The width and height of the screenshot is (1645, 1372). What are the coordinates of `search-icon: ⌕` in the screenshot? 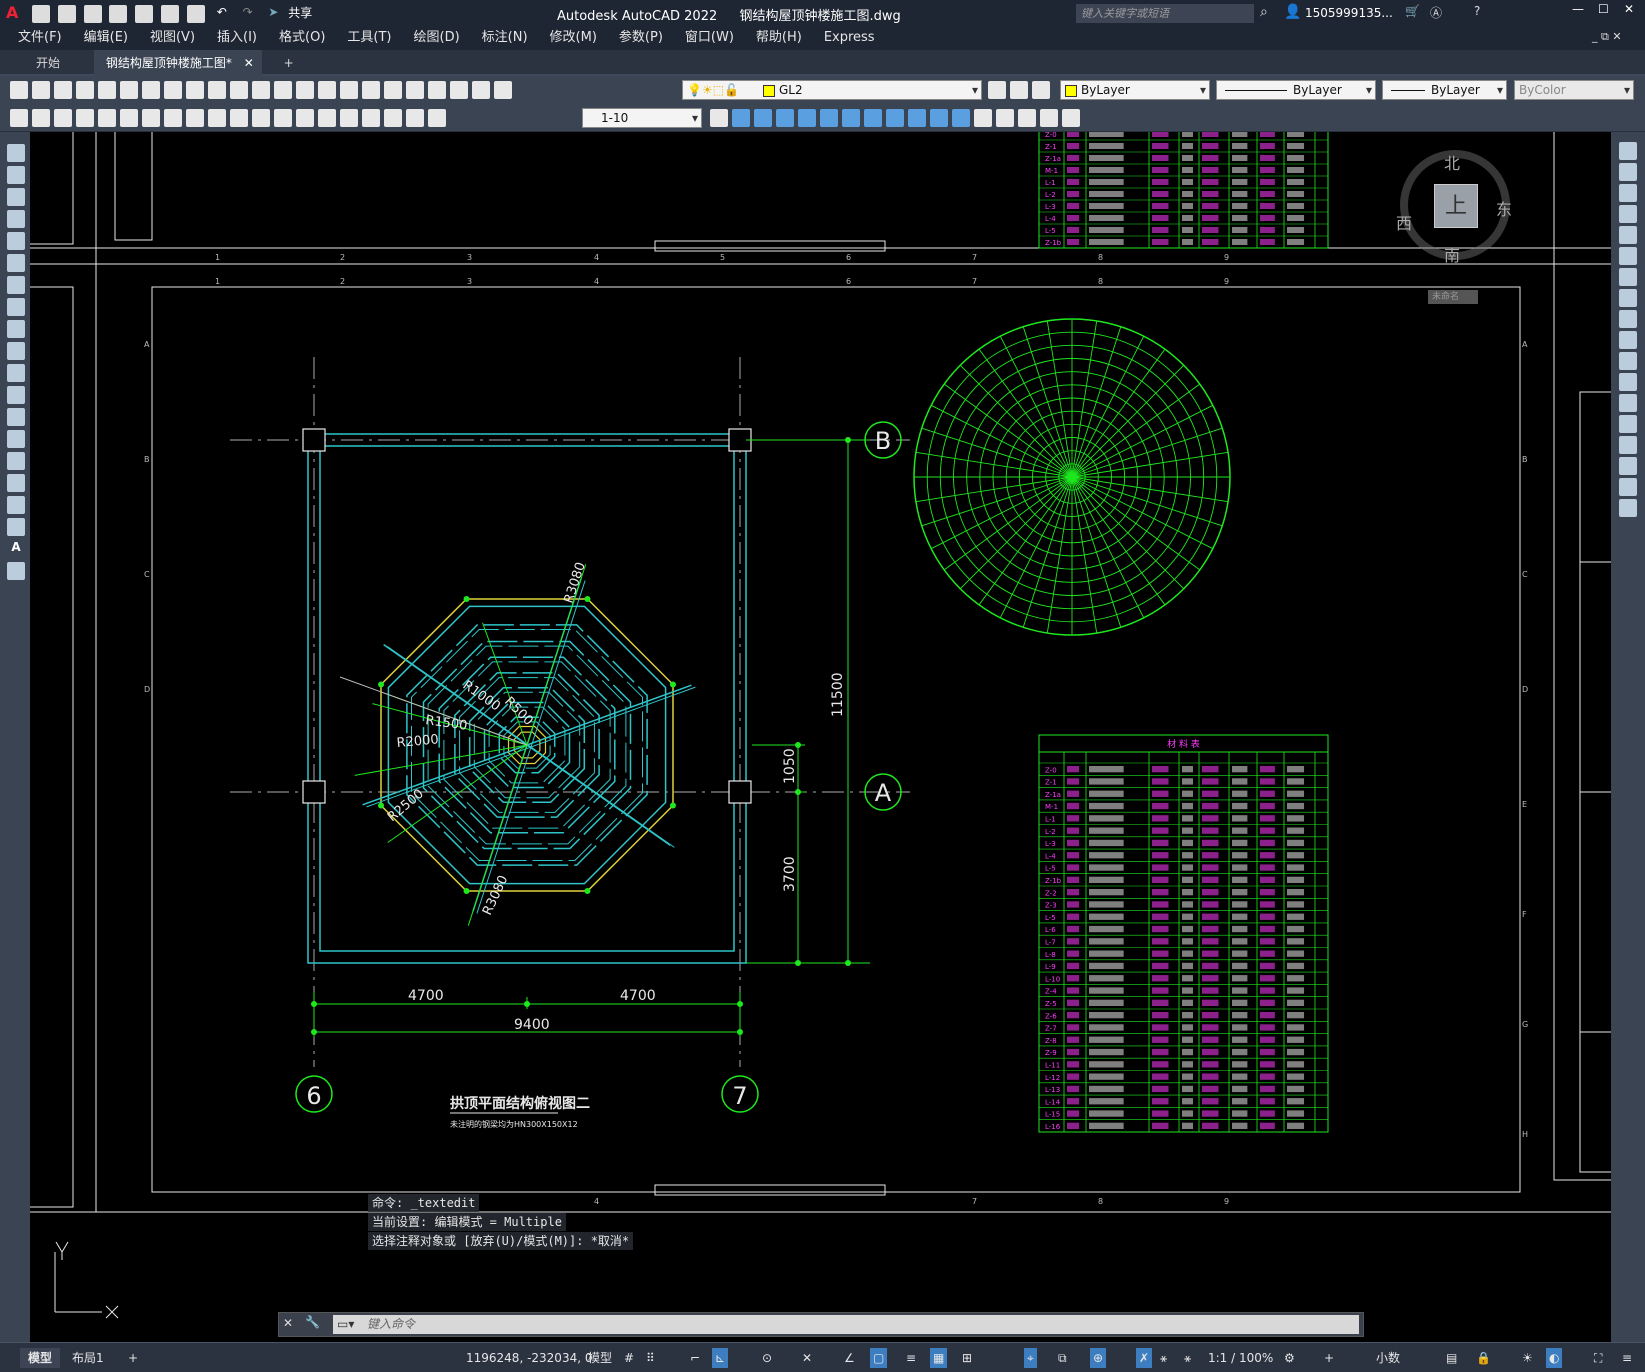 It's located at (1264, 12).